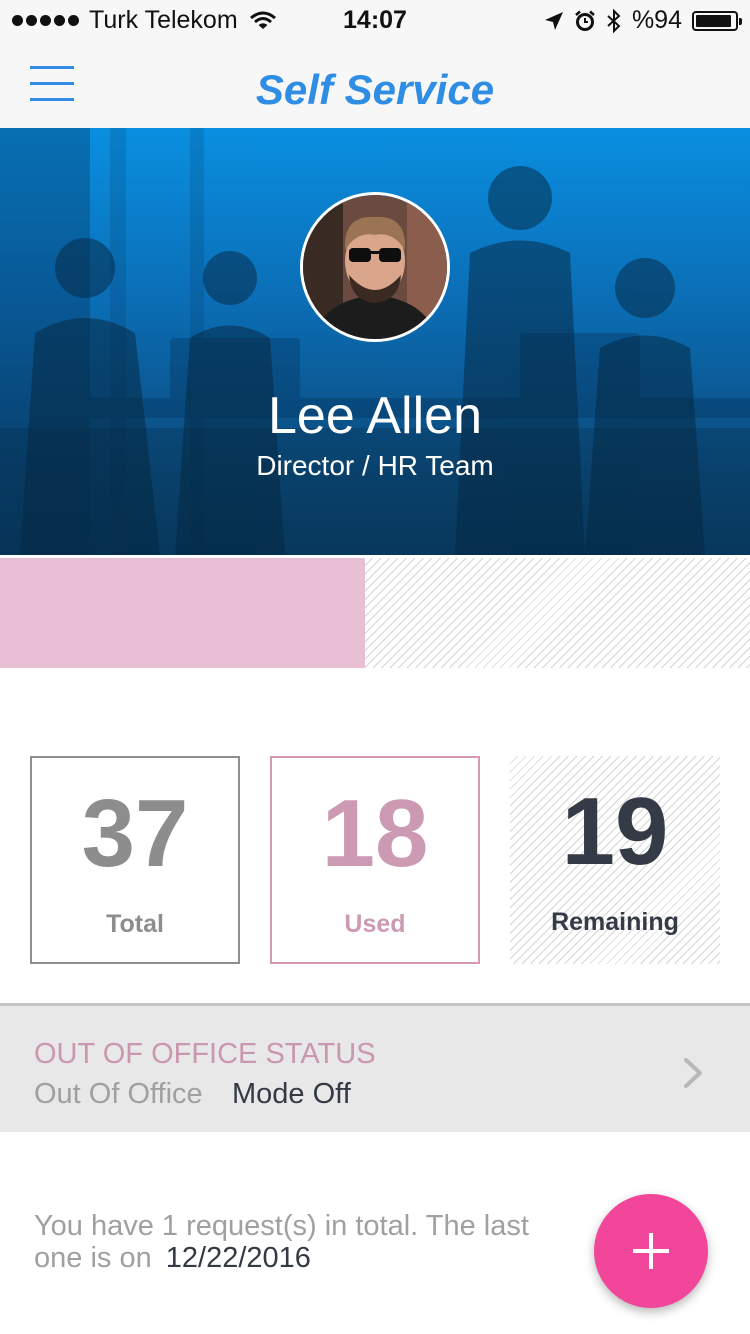 The height and width of the screenshot is (1334, 750). Describe the element at coordinates (205, 1054) in the screenshot. I see `out-of-office-title: OUT OF OFFICE STATUS` at that location.